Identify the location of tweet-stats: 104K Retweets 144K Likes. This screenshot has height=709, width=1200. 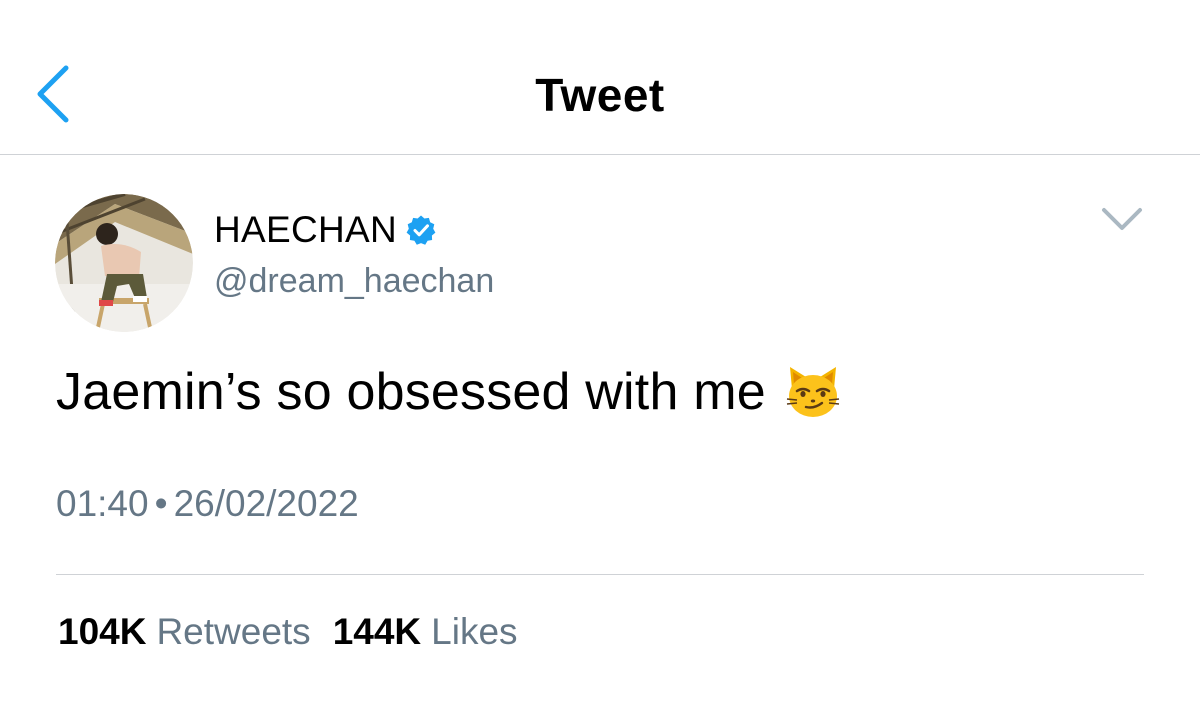
(299, 632).